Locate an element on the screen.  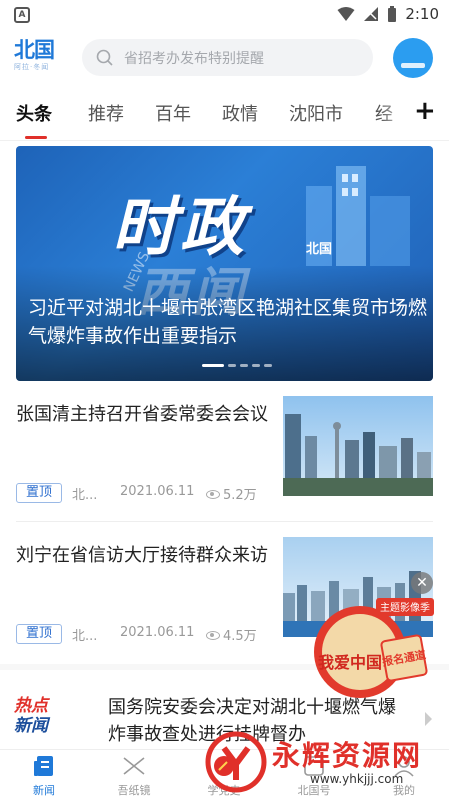
list-divider is located at coordinates (224, 521).